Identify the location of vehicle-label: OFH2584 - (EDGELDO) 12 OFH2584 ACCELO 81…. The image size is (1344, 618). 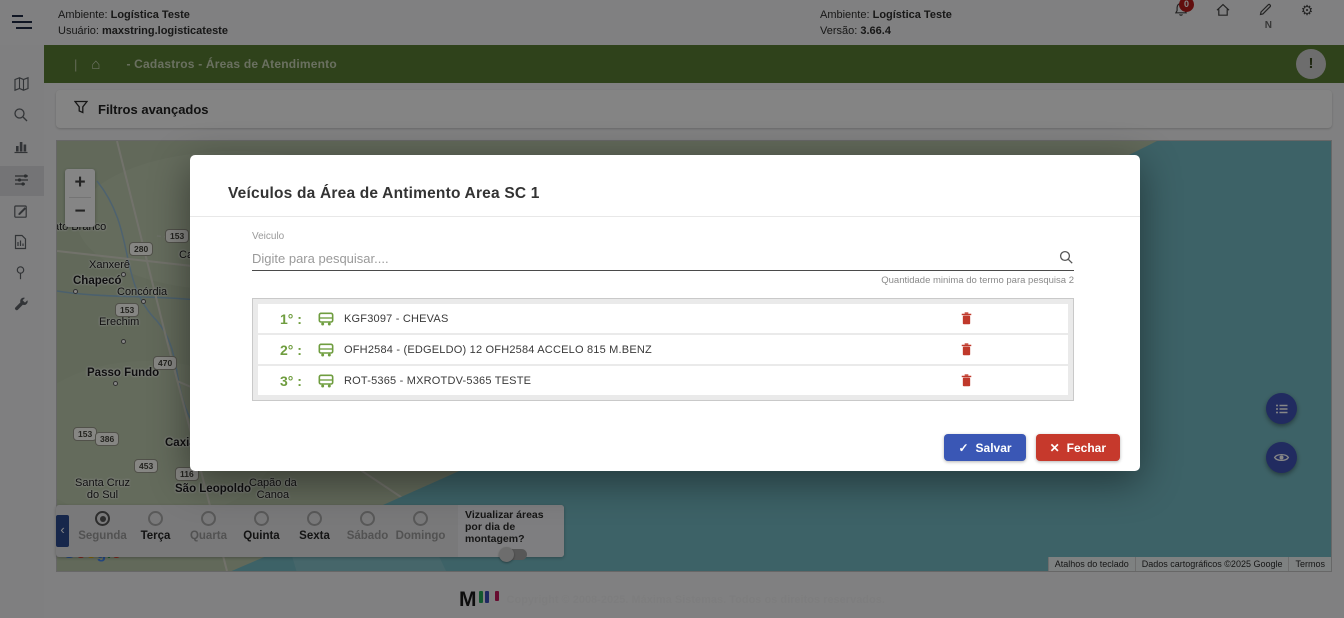
(498, 349).